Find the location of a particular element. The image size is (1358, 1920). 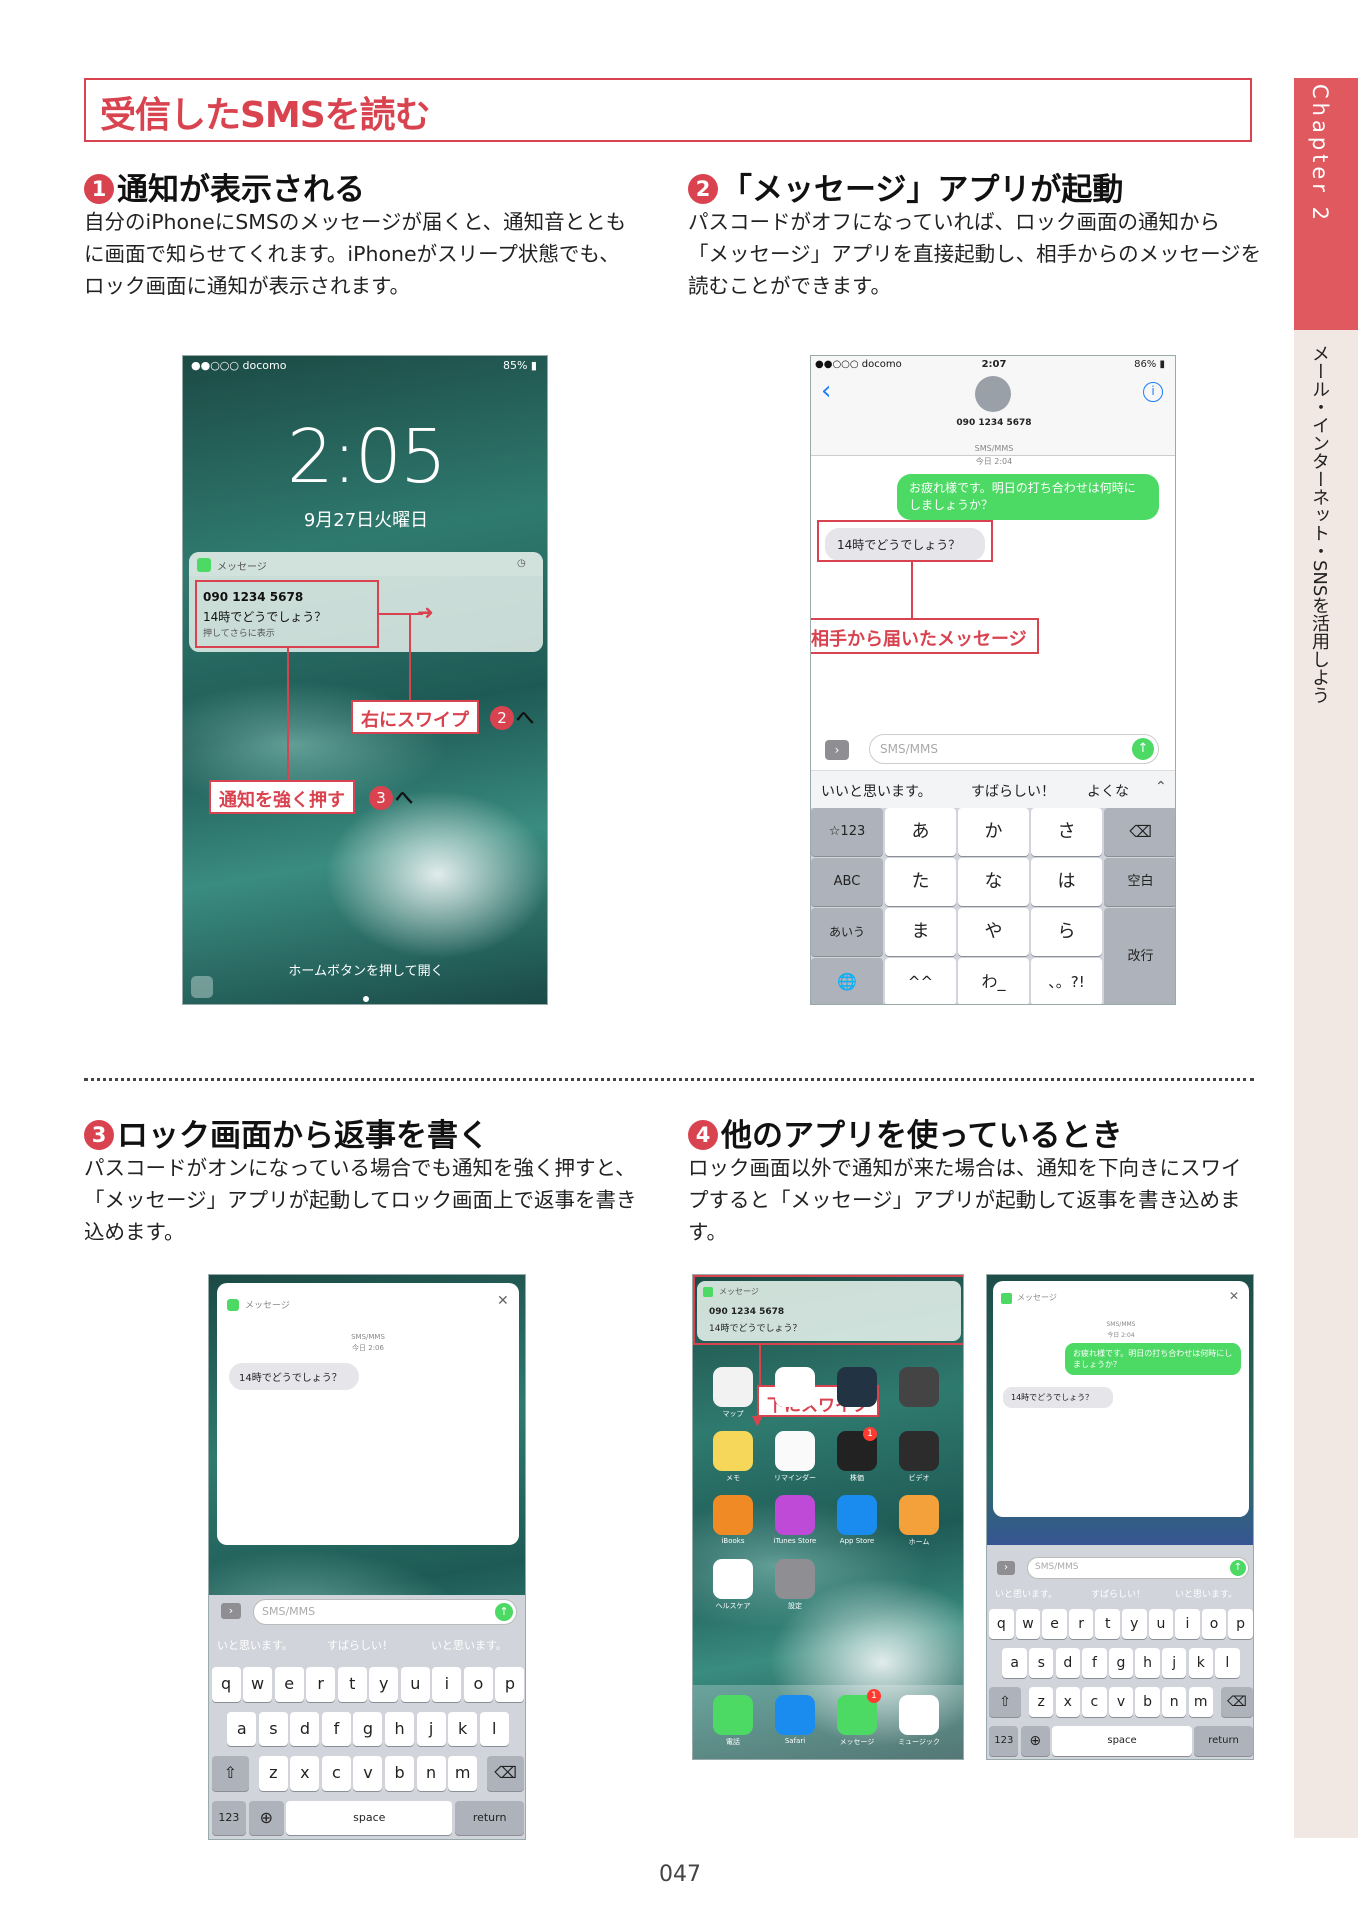

camera-icon is located at coordinates (202, 987).